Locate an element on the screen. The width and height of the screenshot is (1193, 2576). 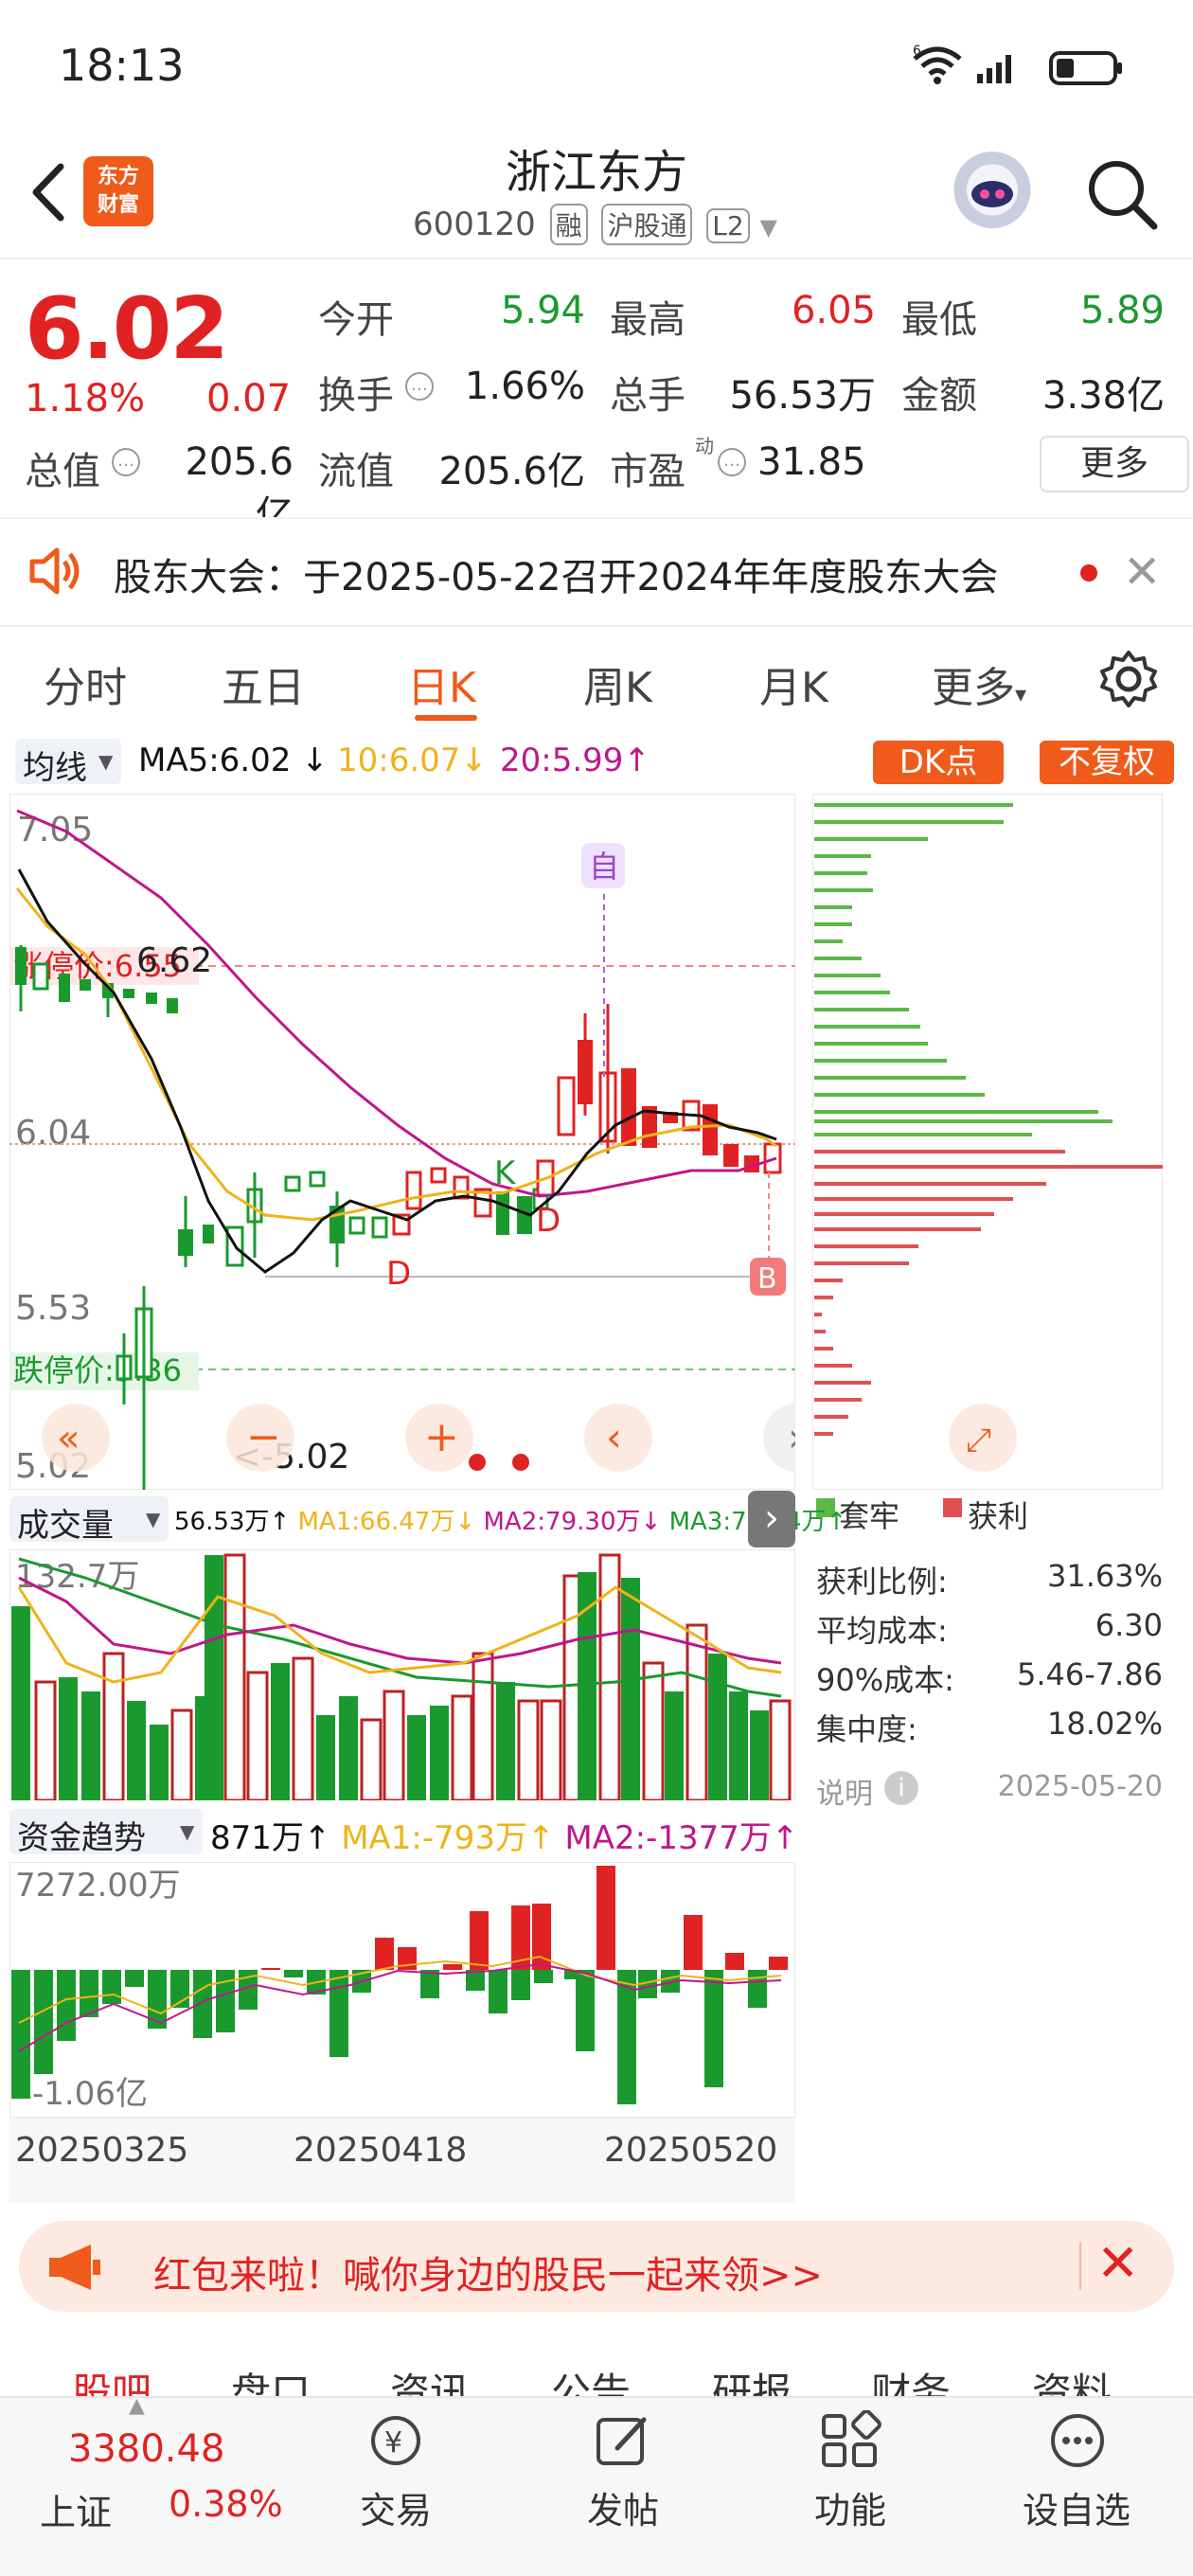
more-quote-button: 更多 is located at coordinates (1114, 464).